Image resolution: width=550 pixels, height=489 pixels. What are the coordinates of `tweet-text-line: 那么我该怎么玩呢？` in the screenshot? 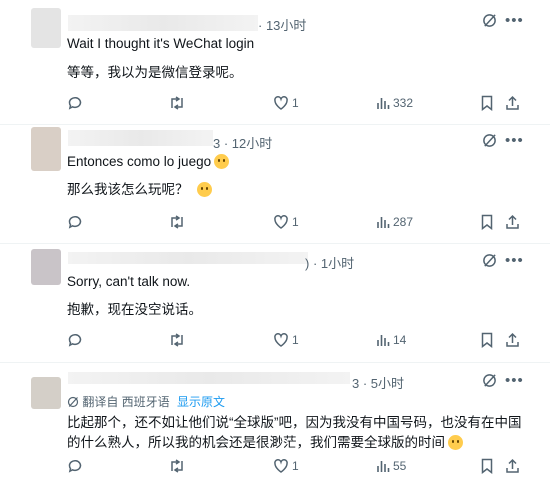 It's located at (139, 188).